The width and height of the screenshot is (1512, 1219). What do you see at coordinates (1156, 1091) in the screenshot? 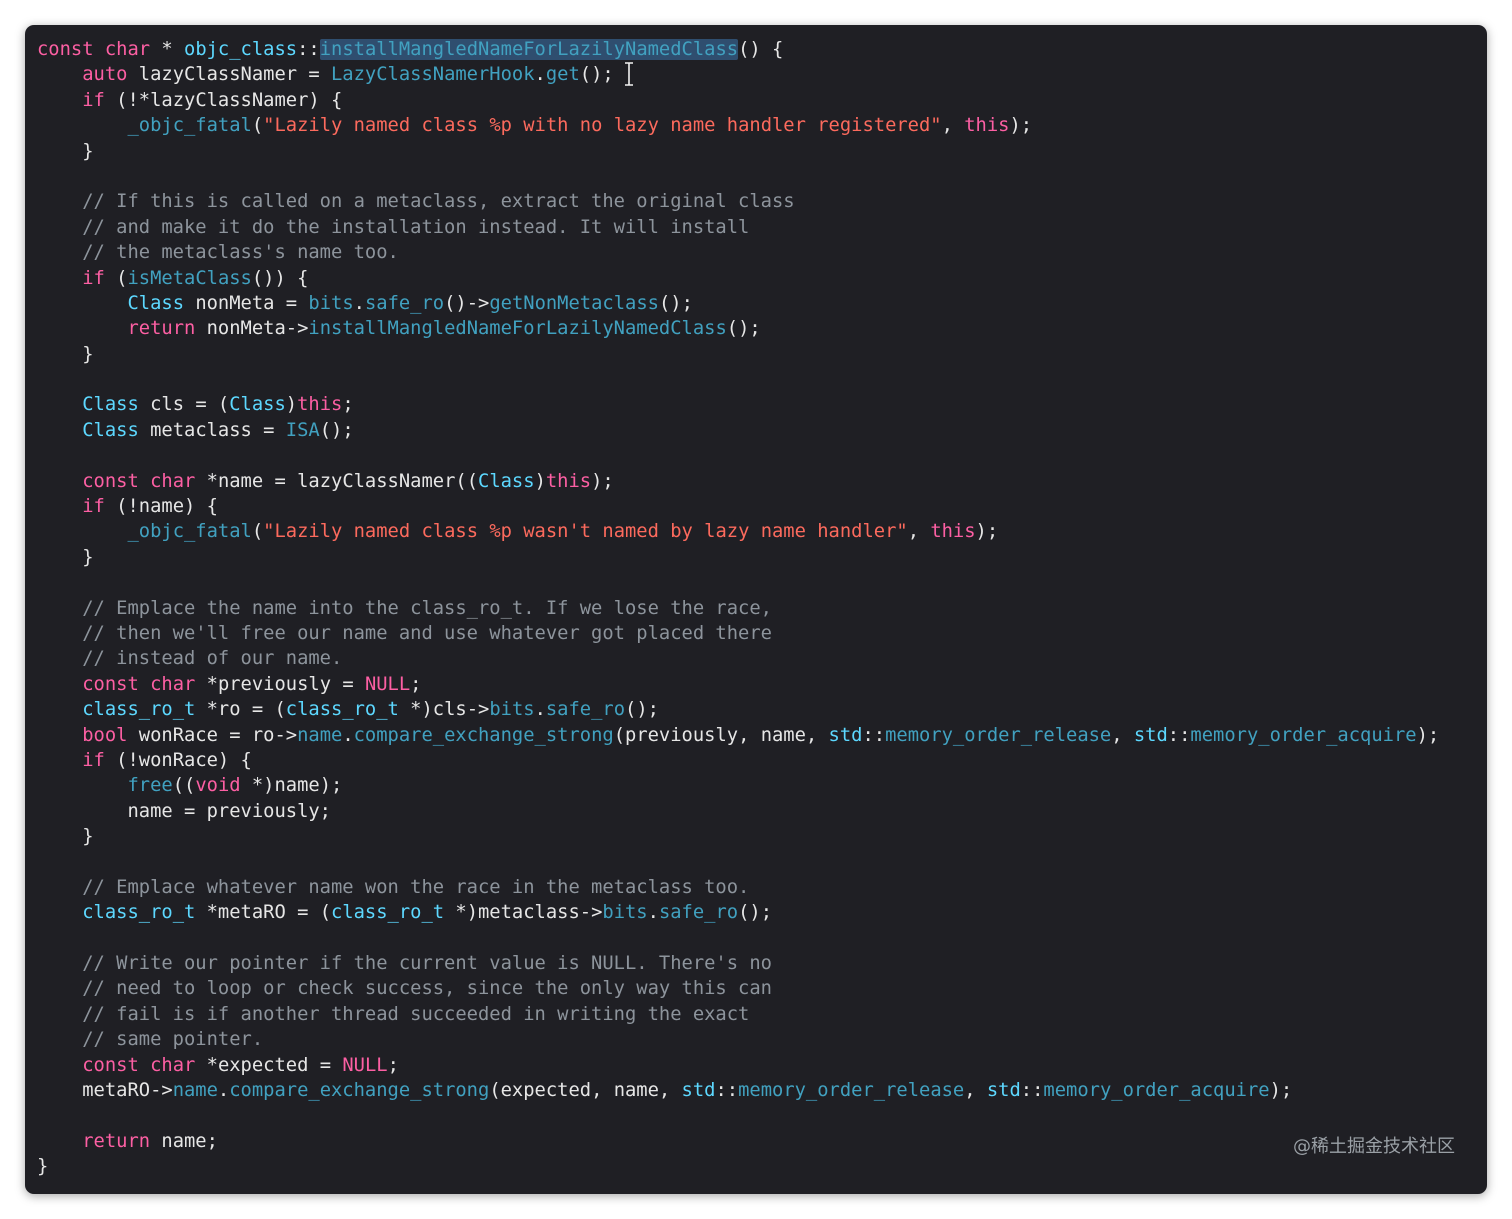
I see `code-token: memory_order_acquire` at bounding box center [1156, 1091].